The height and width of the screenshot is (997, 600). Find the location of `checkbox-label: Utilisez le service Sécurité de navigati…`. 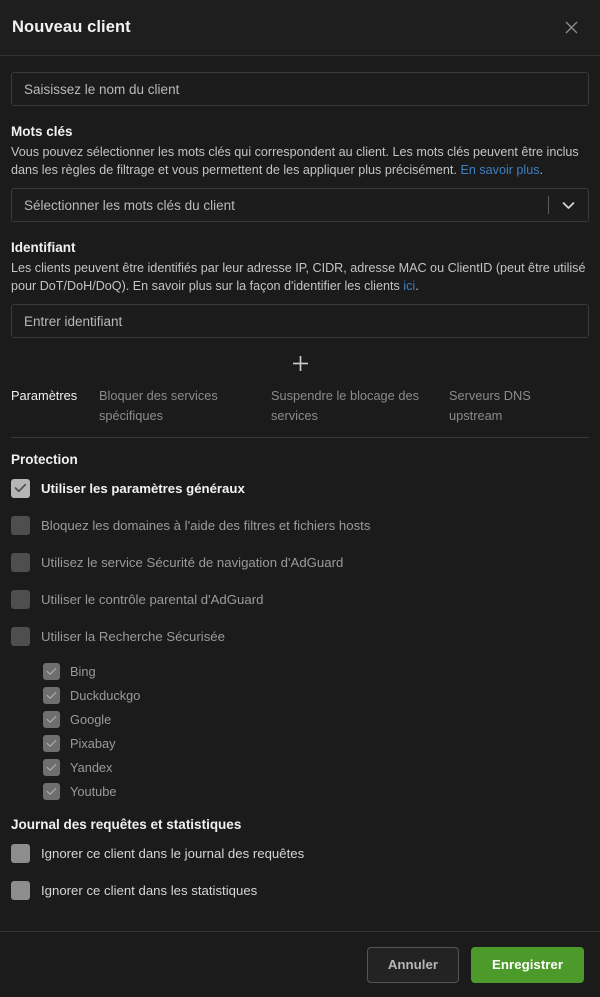

checkbox-label: Utilisez le service Sécurité de navigati… is located at coordinates (192, 562).